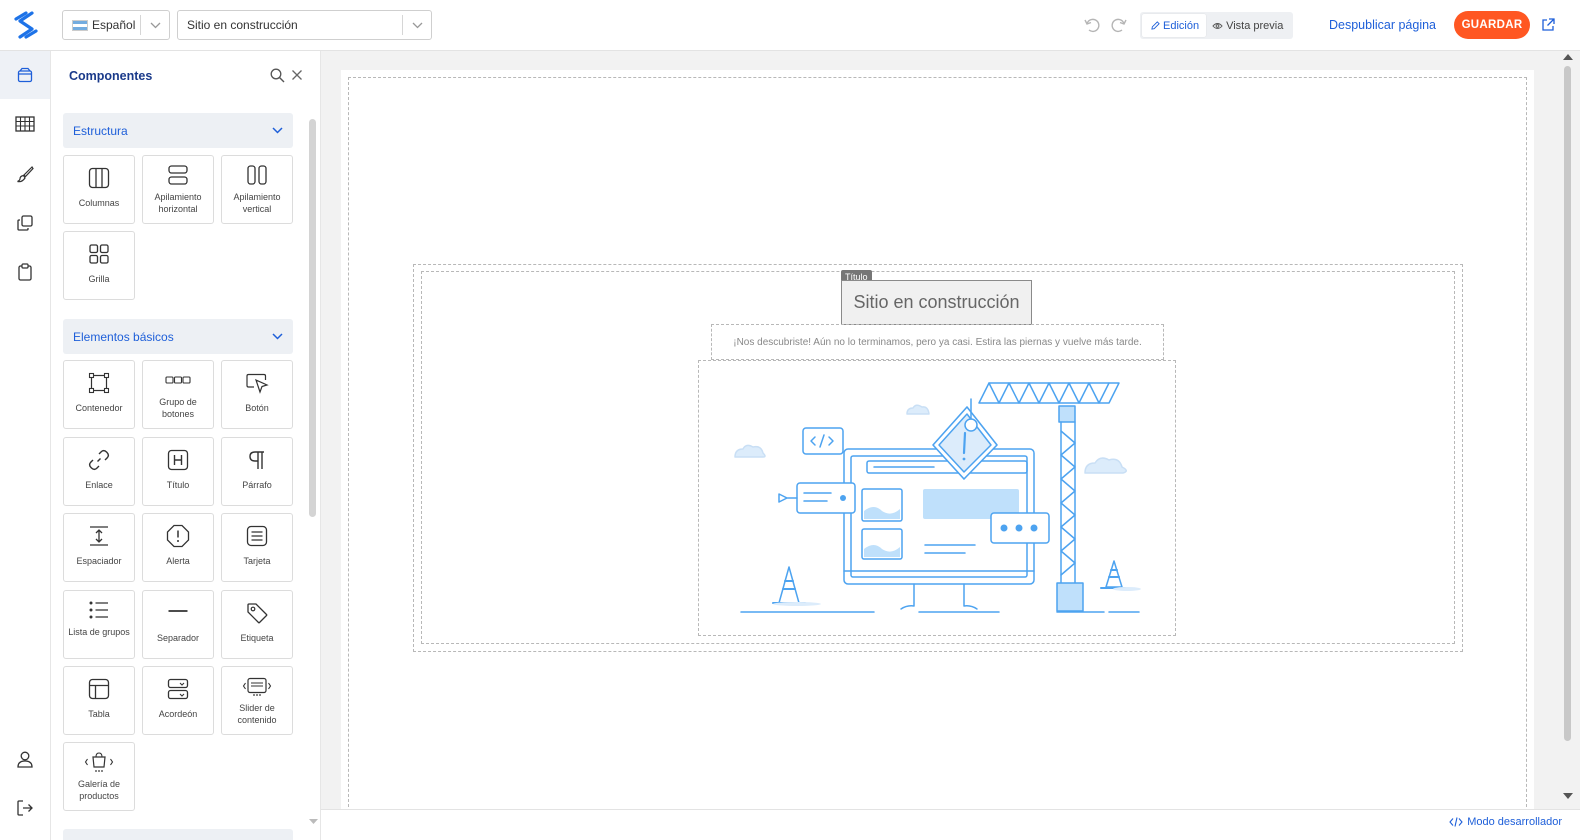 Image resolution: width=1580 pixels, height=840 pixels. I want to click on component-label: Botón, so click(257, 408).